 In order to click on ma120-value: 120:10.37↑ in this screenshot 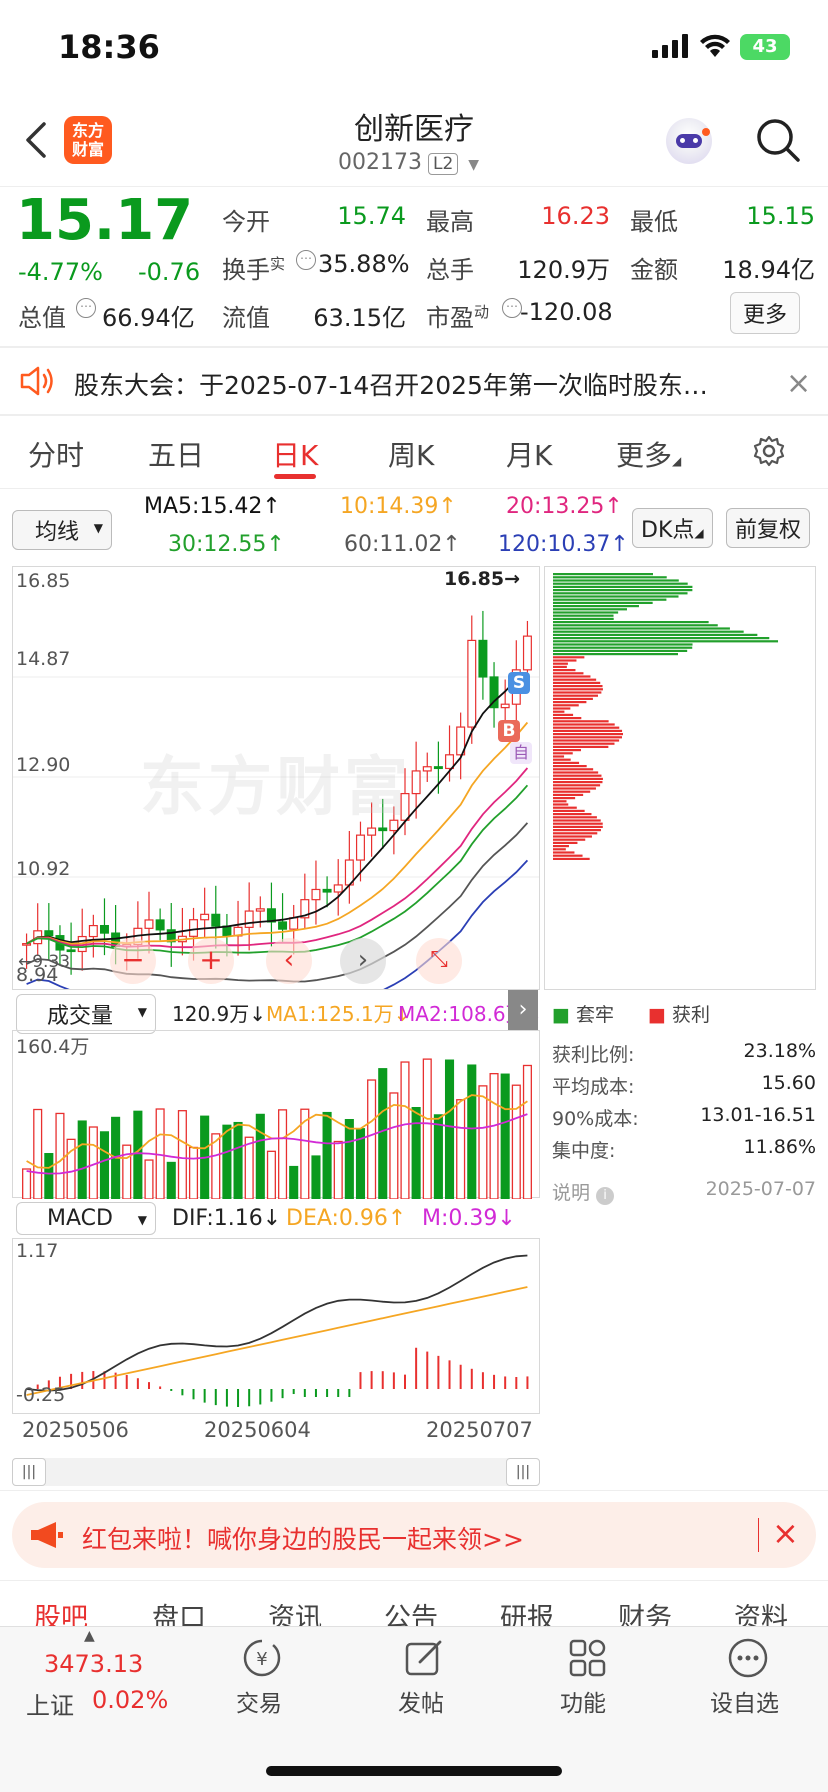, I will do `click(563, 544)`.